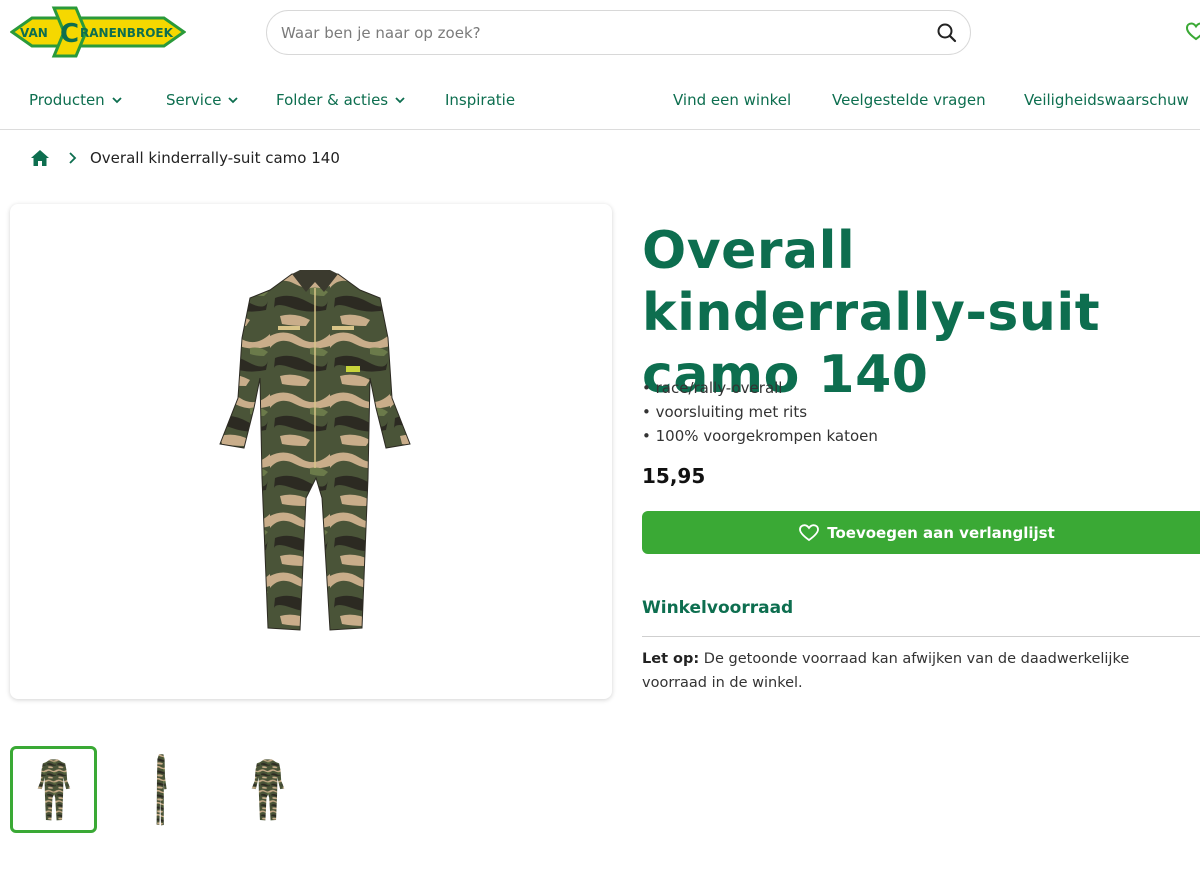 Image resolution: width=1200 pixels, height=871 pixels. Describe the element at coordinates (674, 476) in the screenshot. I see `product-price: 15,95` at that location.